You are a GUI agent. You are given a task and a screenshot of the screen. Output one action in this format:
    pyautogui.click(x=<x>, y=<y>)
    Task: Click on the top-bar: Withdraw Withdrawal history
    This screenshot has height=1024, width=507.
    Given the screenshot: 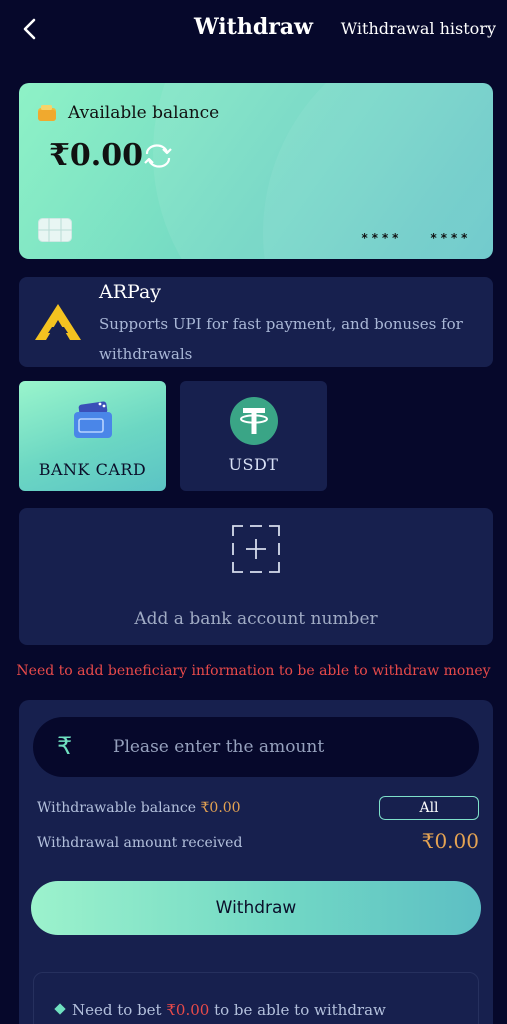 What is the action you would take?
    pyautogui.click(x=253, y=29)
    